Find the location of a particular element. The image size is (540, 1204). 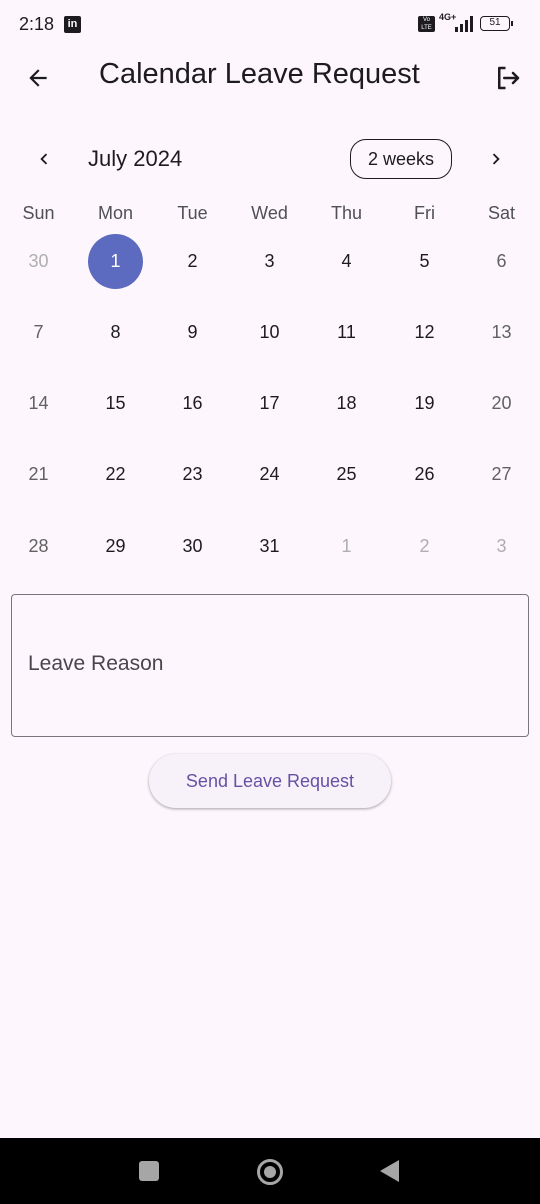

weekday-label: Thu is located at coordinates (346, 213).